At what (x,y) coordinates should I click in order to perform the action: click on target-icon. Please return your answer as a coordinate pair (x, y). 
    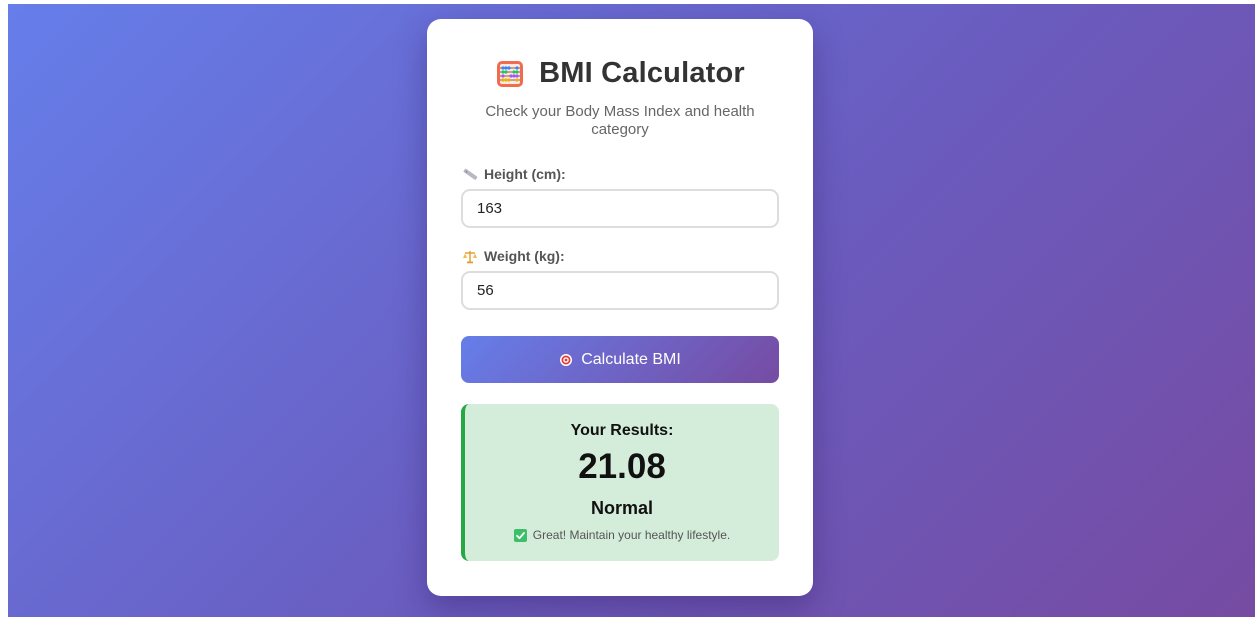
    Looking at the image, I should click on (566, 360).